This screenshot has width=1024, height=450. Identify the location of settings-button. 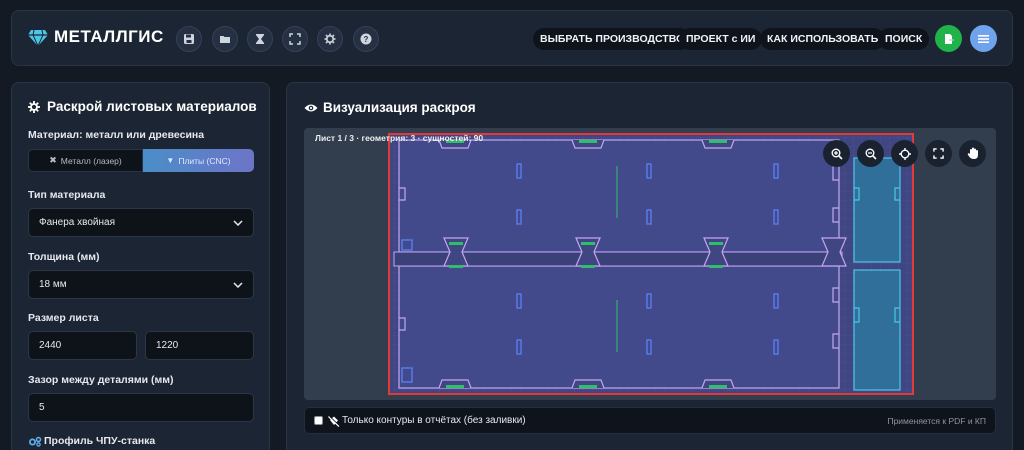
(330, 39).